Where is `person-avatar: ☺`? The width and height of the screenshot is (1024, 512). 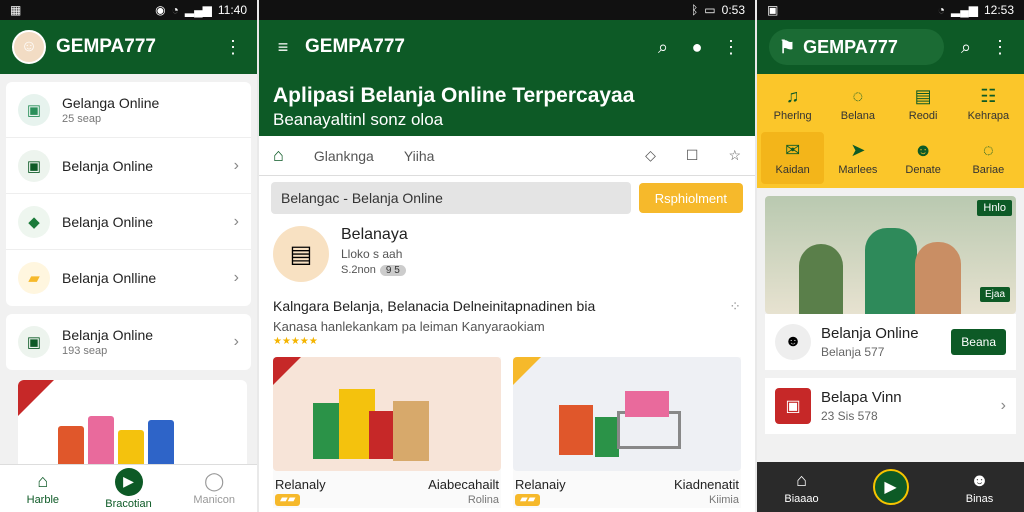 person-avatar: ☺ is located at coordinates (29, 47).